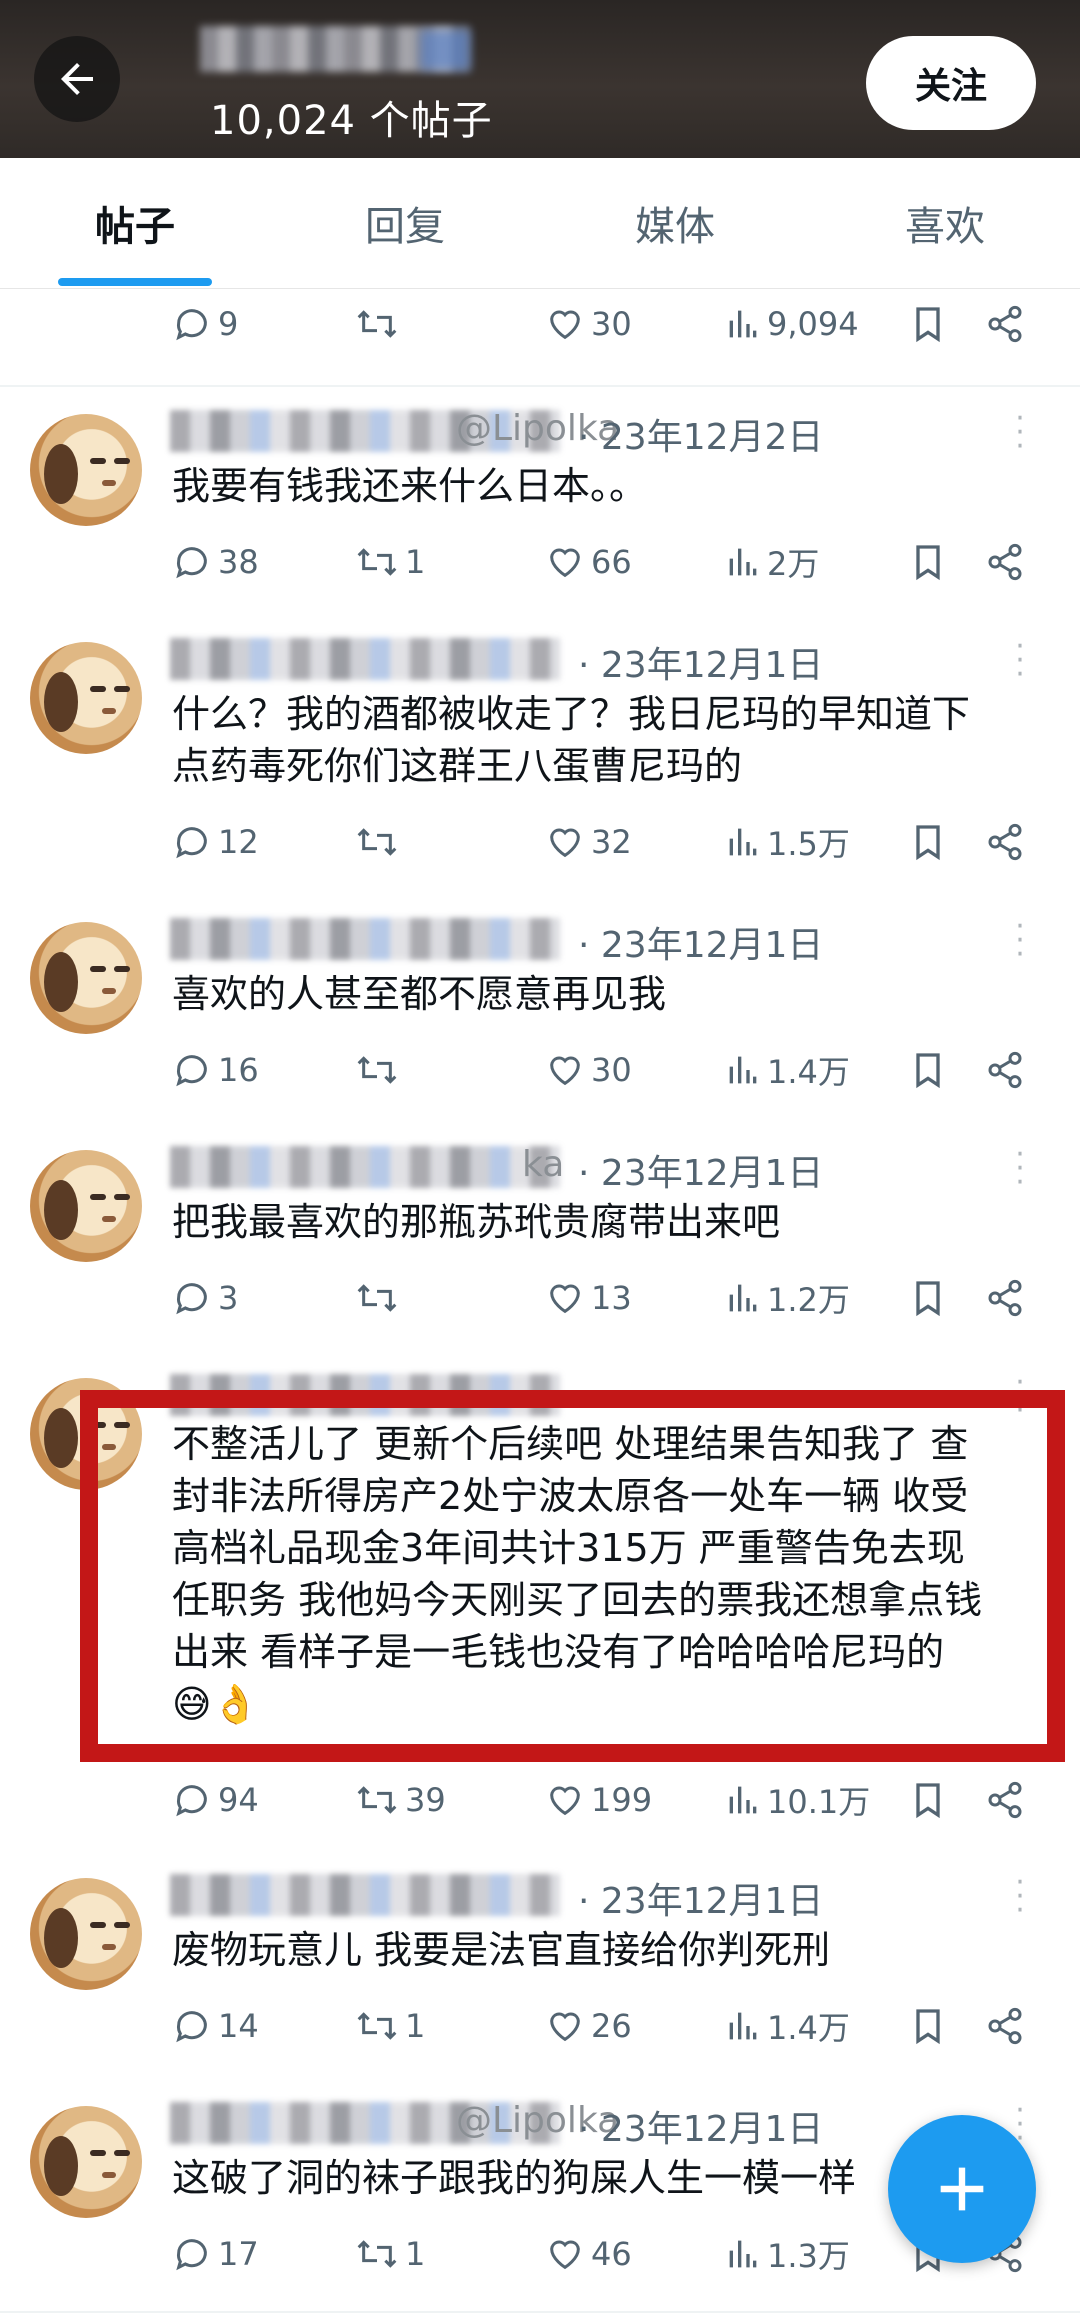 The width and height of the screenshot is (1080, 2313). Describe the element at coordinates (205, 1298) in the screenshot. I see `reply-button: 3` at that location.